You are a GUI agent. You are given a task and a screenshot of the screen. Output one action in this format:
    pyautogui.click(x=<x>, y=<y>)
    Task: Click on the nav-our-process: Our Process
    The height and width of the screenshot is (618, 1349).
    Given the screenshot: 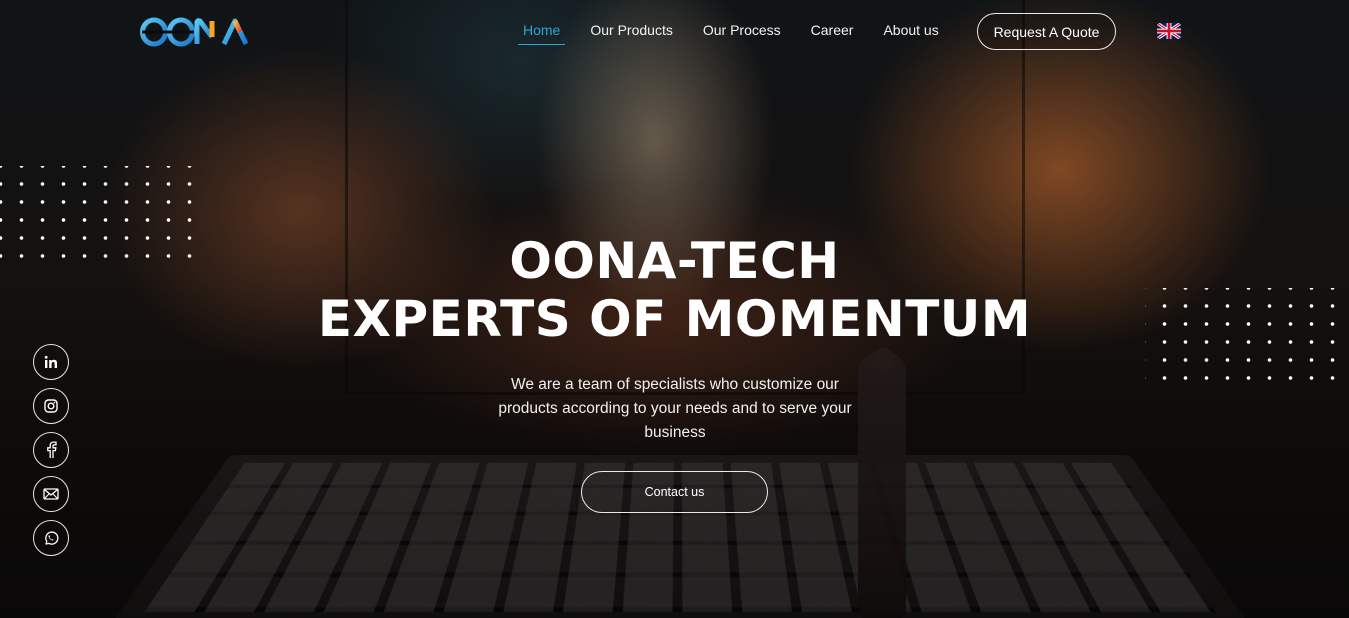 What is the action you would take?
    pyautogui.click(x=742, y=32)
    